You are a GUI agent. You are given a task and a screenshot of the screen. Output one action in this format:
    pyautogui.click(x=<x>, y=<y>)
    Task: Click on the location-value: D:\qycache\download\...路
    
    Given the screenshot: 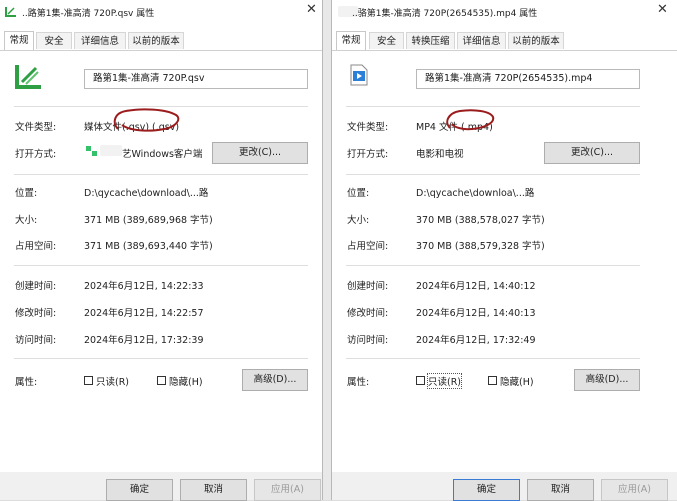 What is the action you would take?
    pyautogui.click(x=146, y=193)
    